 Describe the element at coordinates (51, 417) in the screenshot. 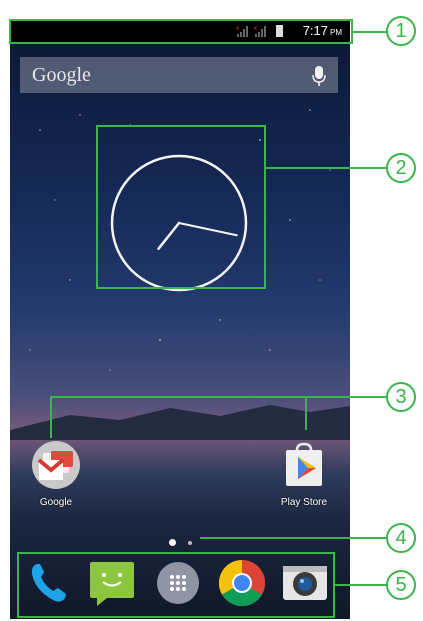

I see `callout-leader-3-left` at that location.